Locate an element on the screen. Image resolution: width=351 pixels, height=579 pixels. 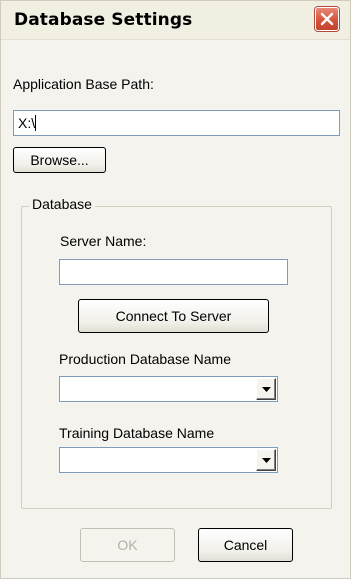
server-name-label: Server Name: is located at coordinates (103, 241).